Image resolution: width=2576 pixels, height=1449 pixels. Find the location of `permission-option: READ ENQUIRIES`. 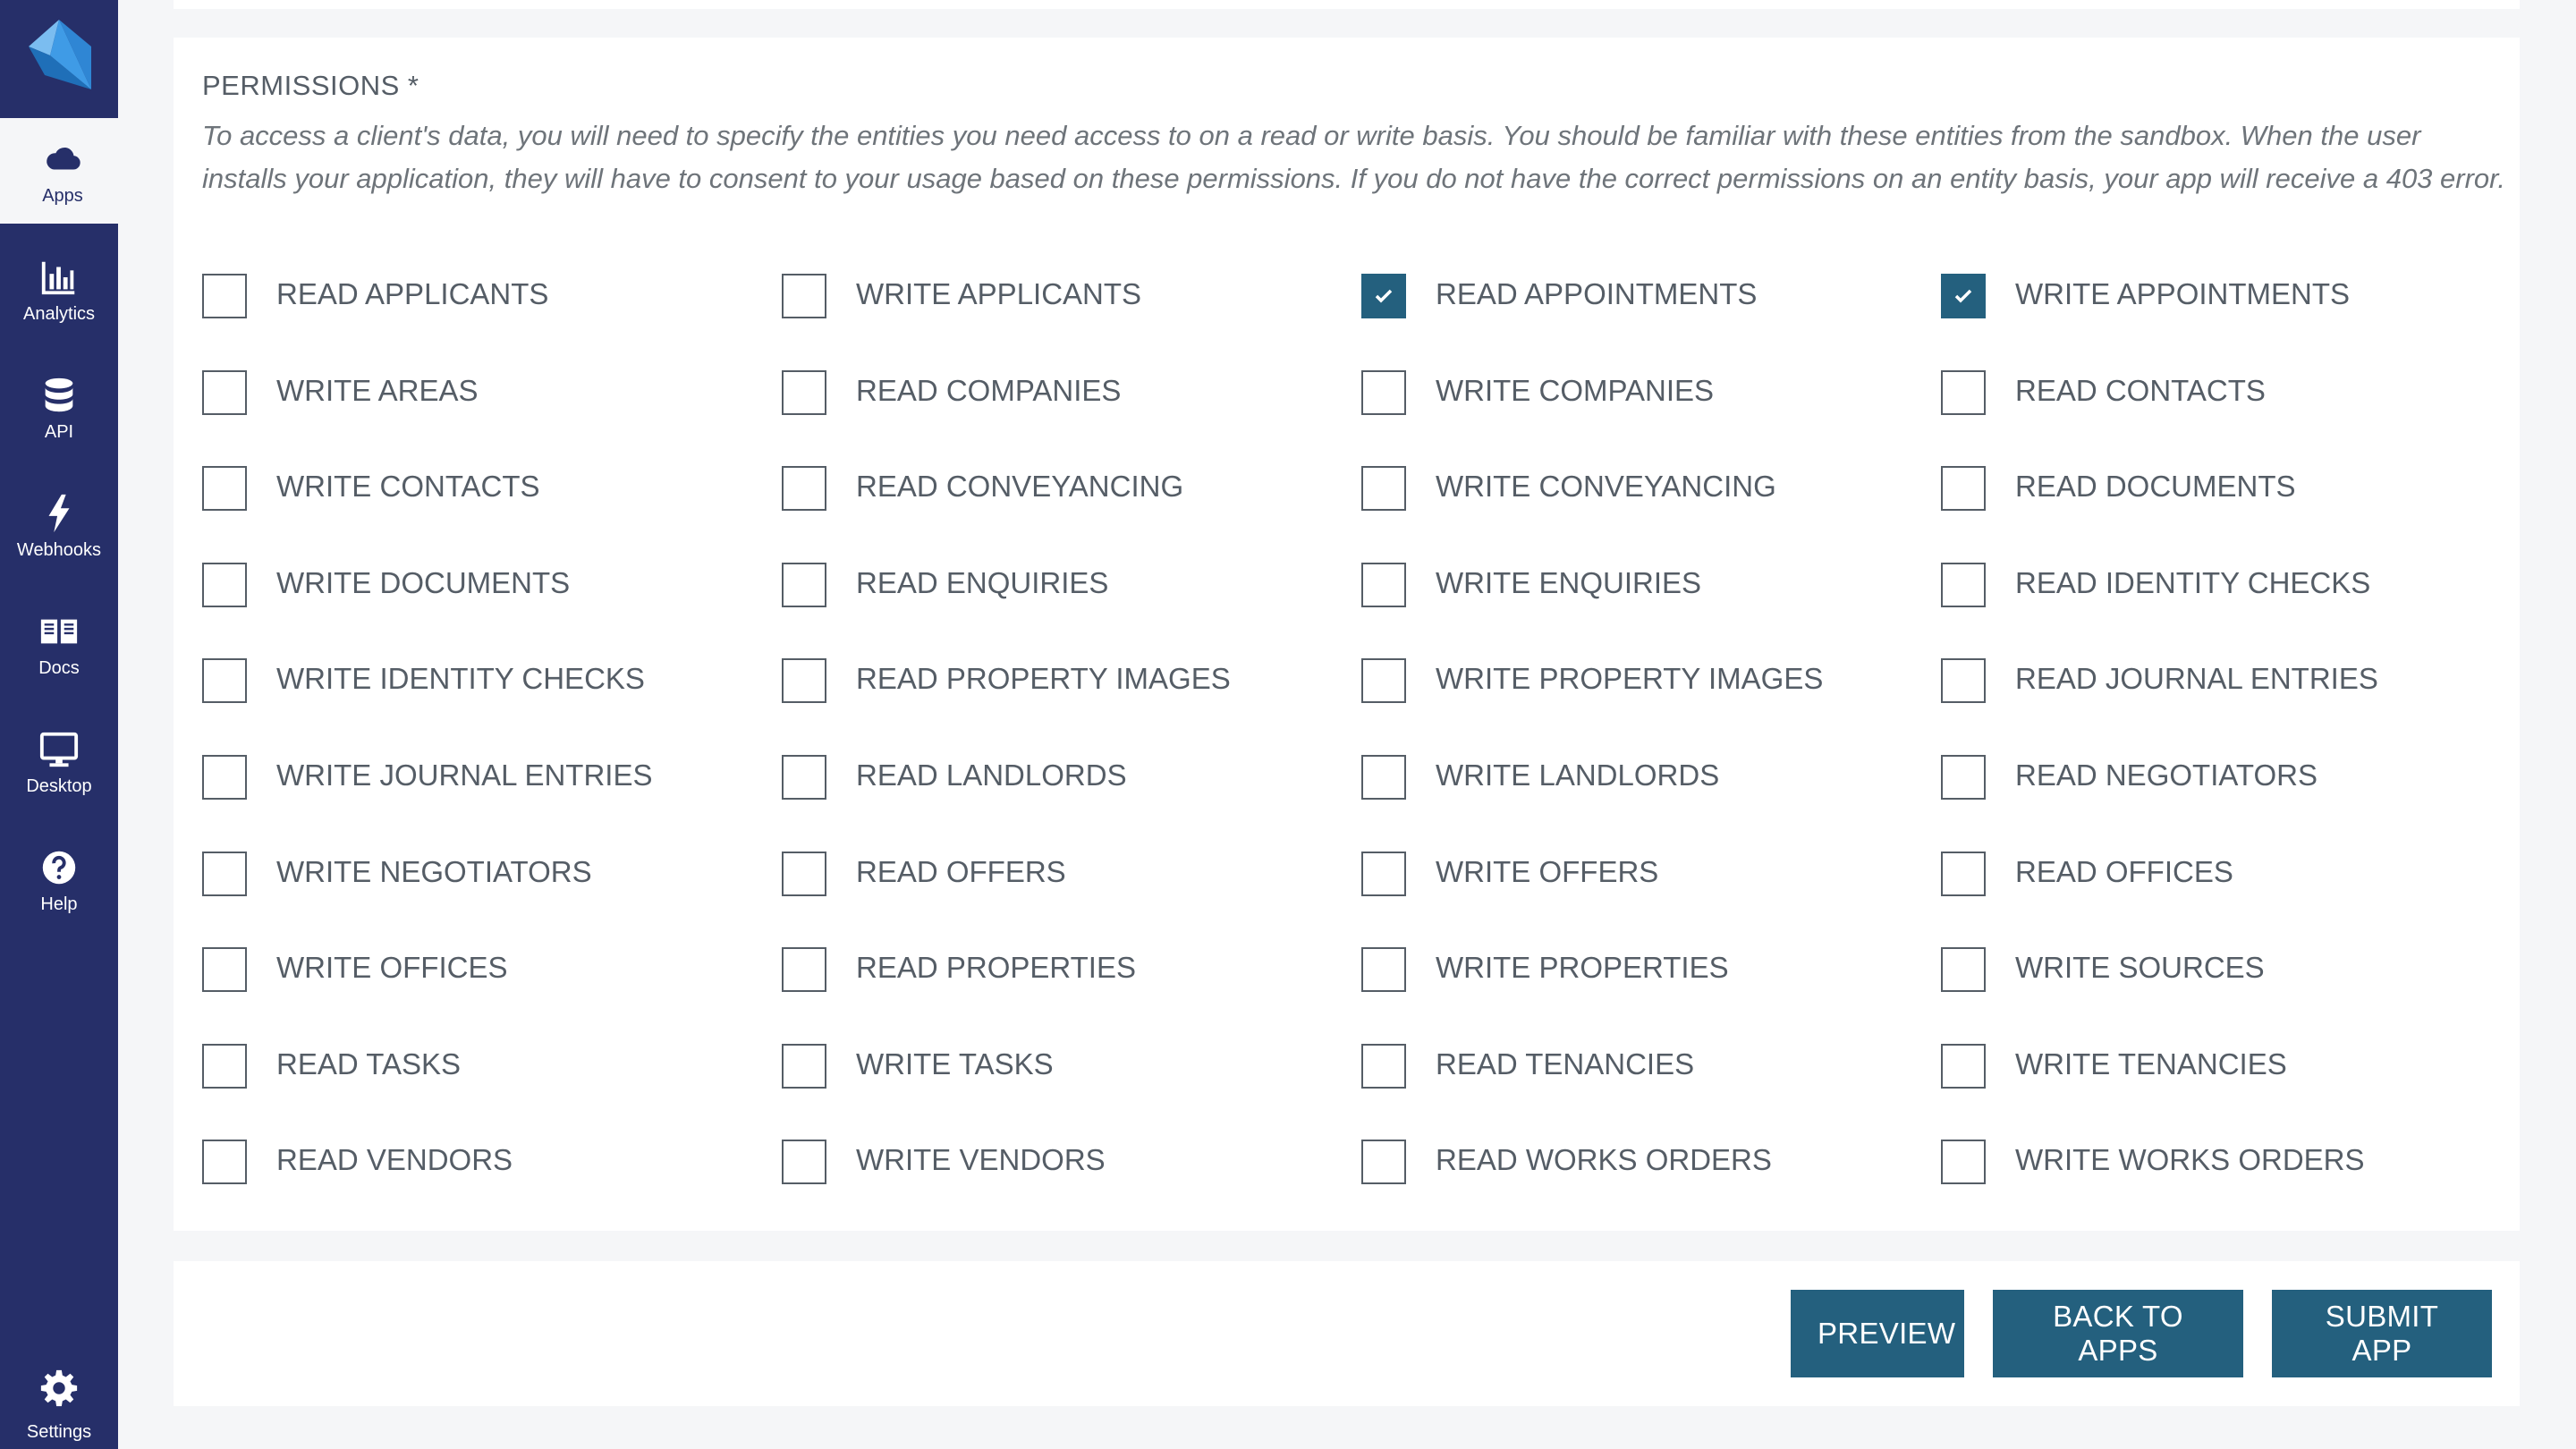

permission-option: READ ENQUIRIES is located at coordinates (1071, 609).